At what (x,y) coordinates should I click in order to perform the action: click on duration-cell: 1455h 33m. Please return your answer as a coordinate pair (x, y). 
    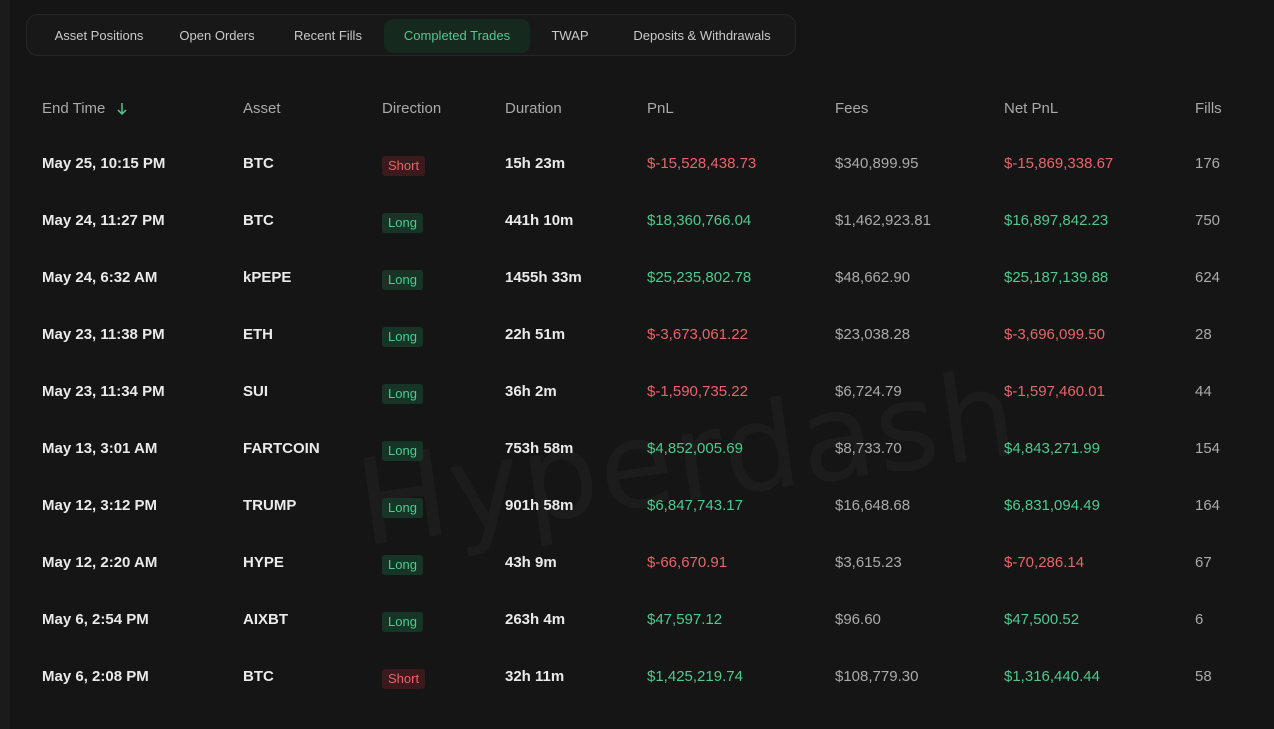
    Looking at the image, I should click on (543, 277).